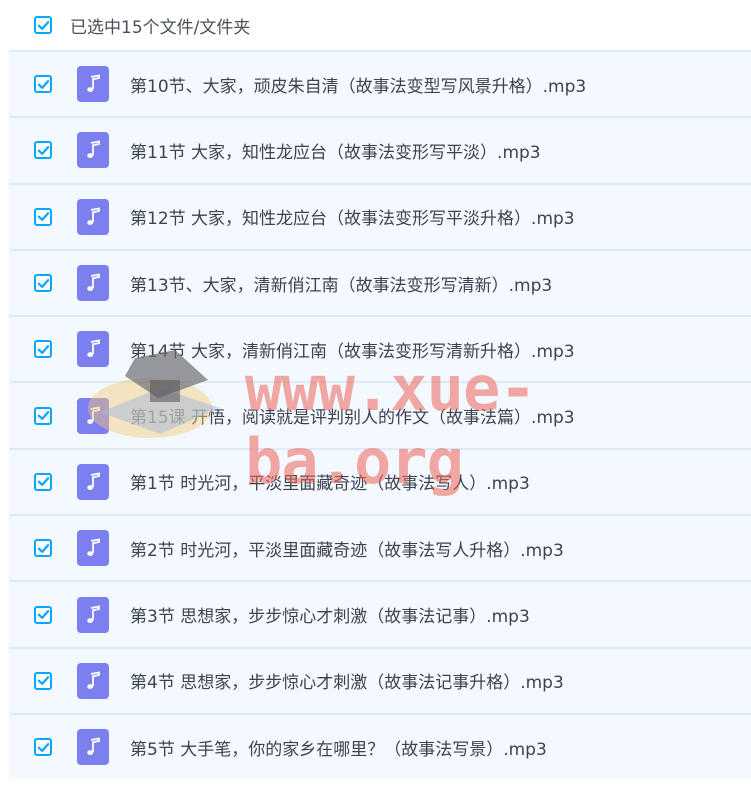 The height and width of the screenshot is (799, 751). What do you see at coordinates (375, 25) in the screenshot?
I see `selection-header: 已选中15个文件/文件夹` at bounding box center [375, 25].